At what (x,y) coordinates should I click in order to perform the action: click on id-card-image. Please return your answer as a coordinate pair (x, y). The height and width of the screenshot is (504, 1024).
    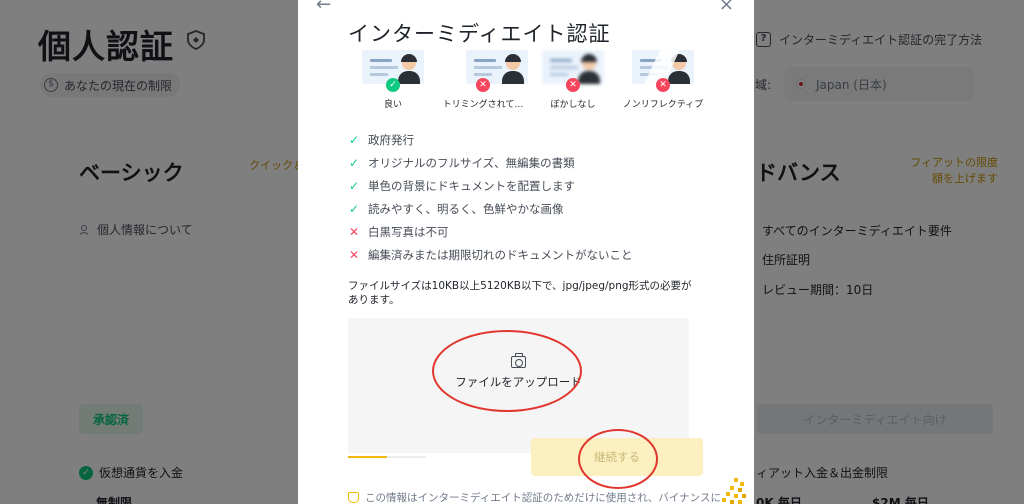
    Looking at the image, I should click on (497, 67).